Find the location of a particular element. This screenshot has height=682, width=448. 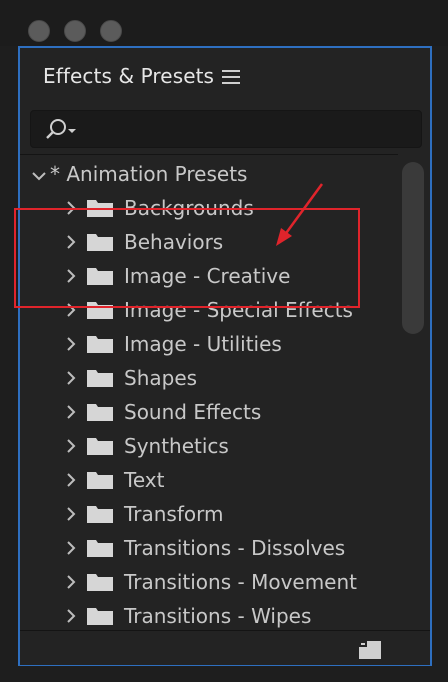

tree-folder-label: Sound Effects is located at coordinates (193, 412).